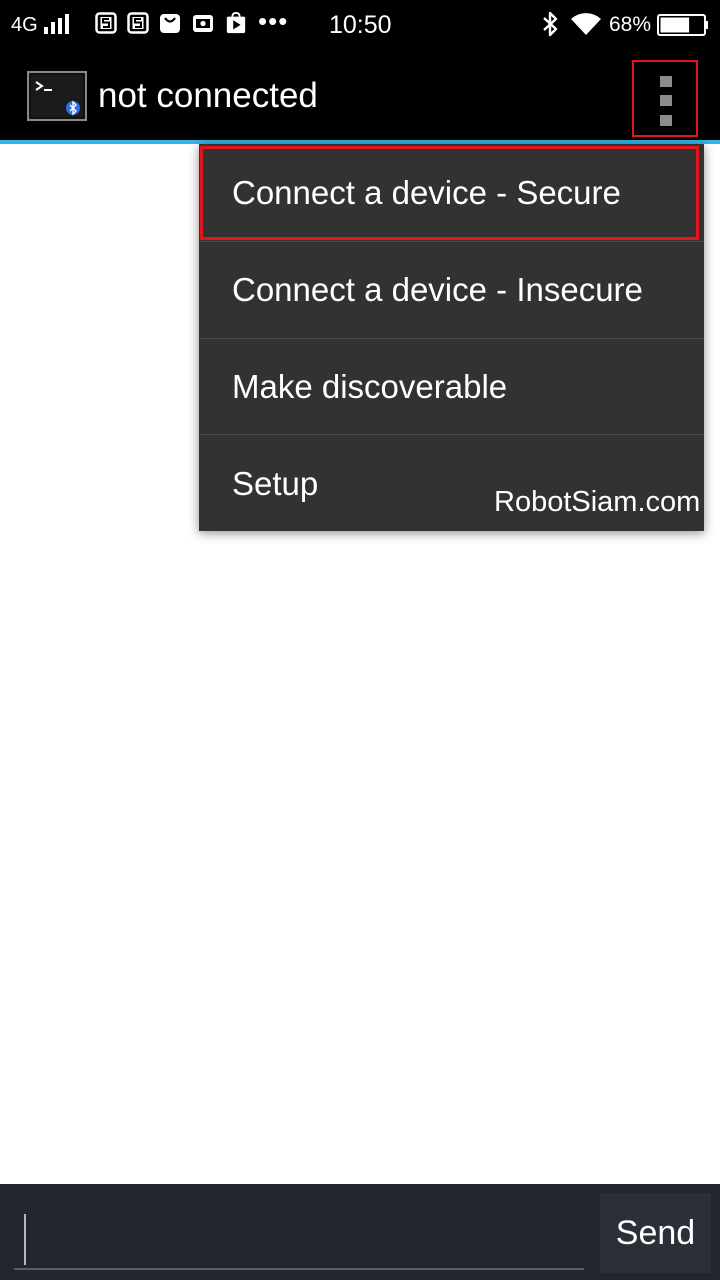  What do you see at coordinates (586, 24) in the screenshot?
I see `wifi-icon` at bounding box center [586, 24].